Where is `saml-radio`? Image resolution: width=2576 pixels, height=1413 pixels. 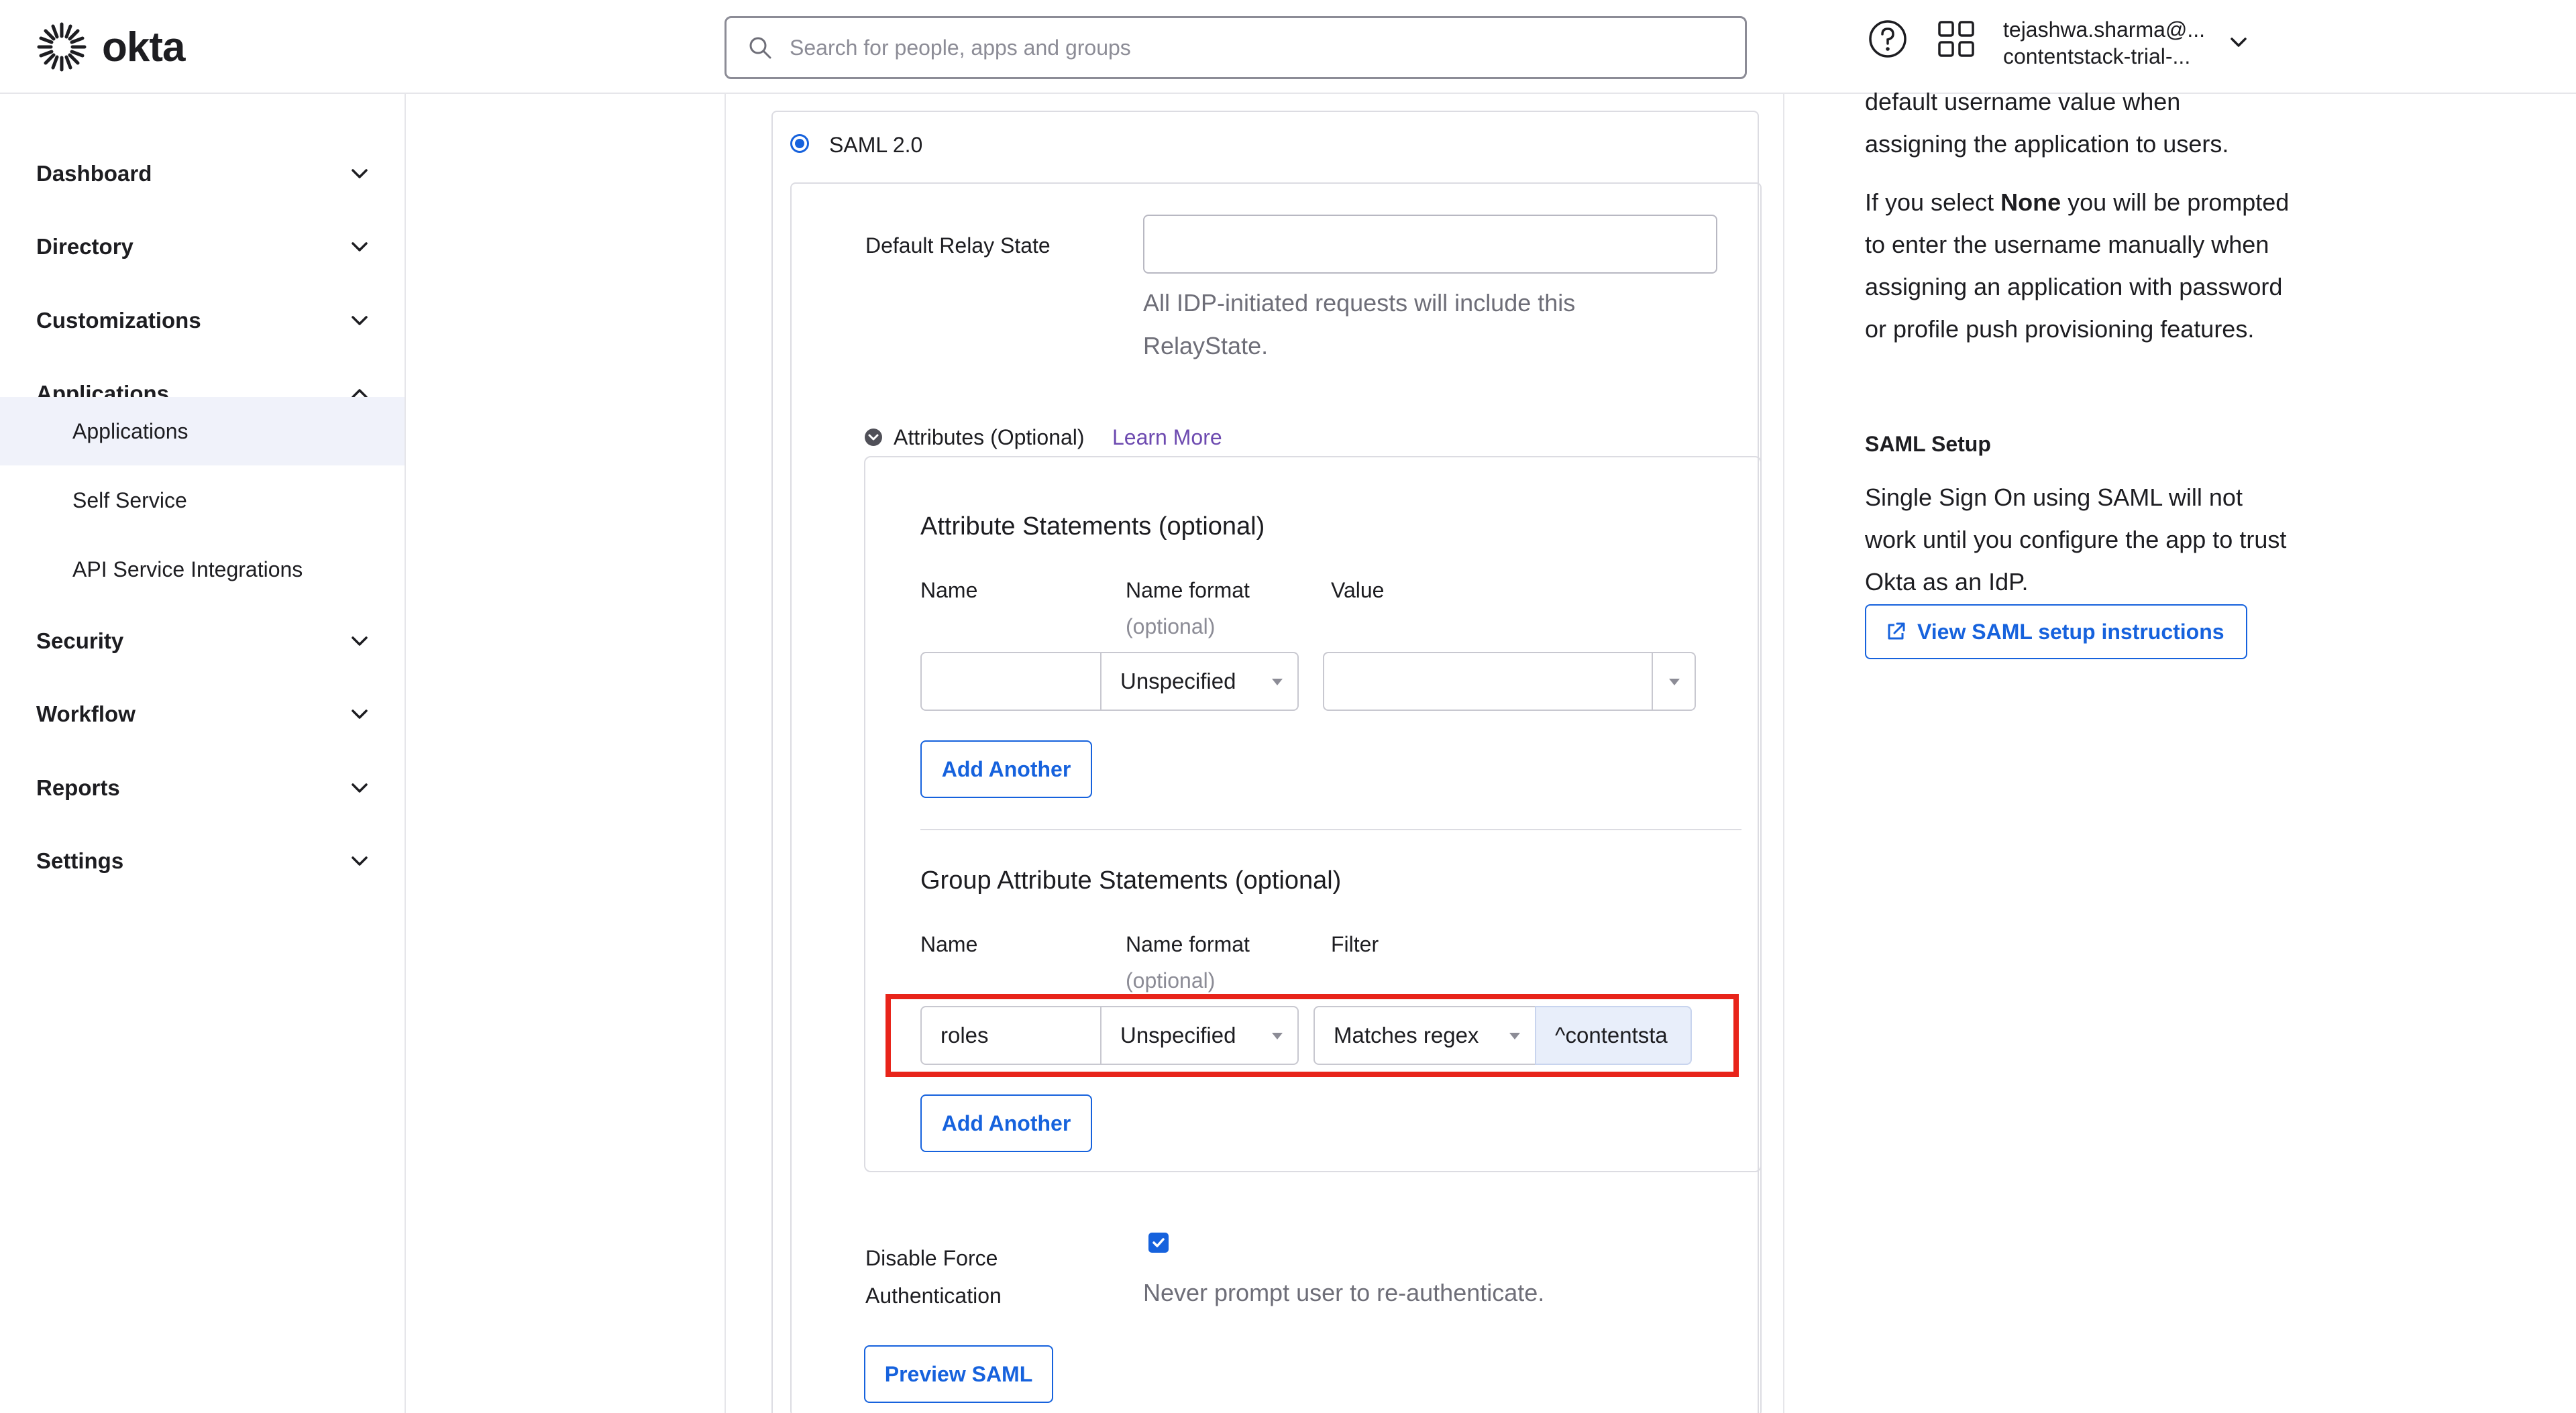
saml-radio is located at coordinates (799, 143).